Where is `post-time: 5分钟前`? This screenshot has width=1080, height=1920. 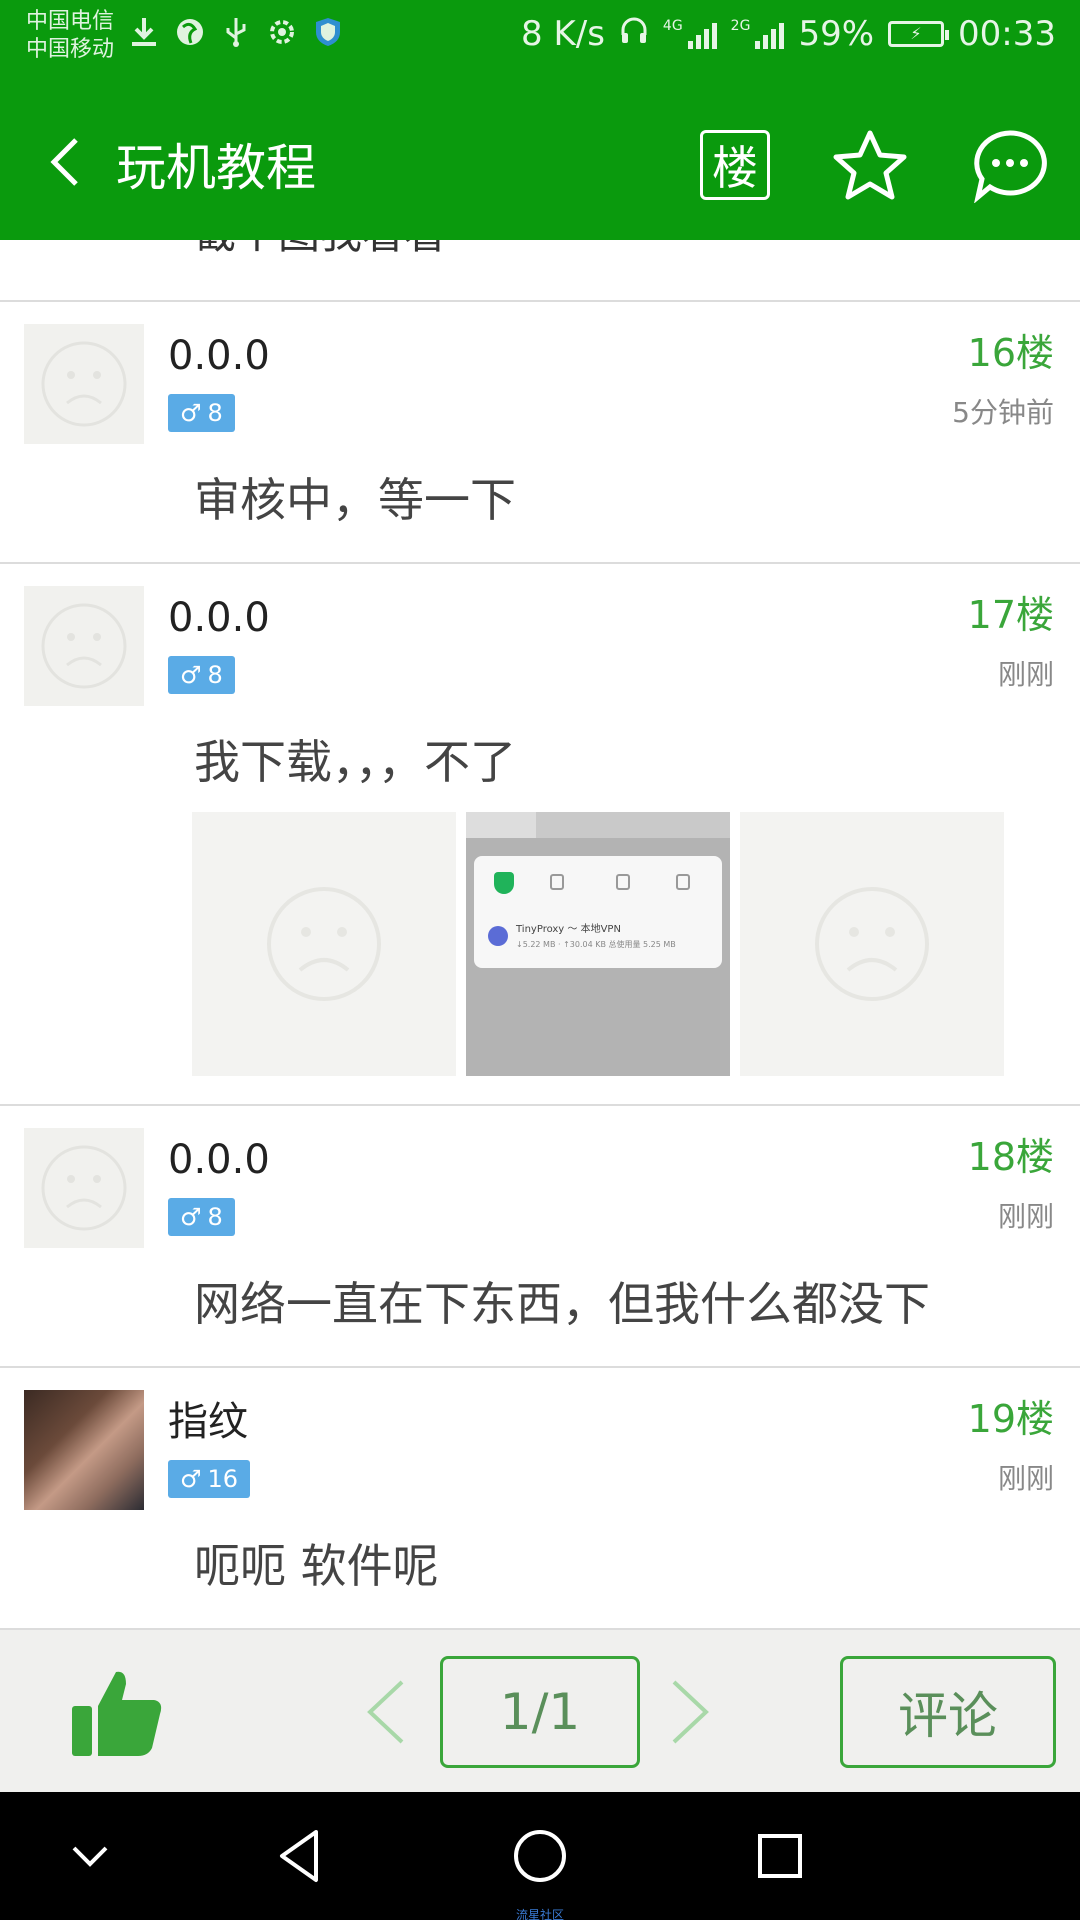 post-time: 5分钟前 is located at coordinates (1003, 412).